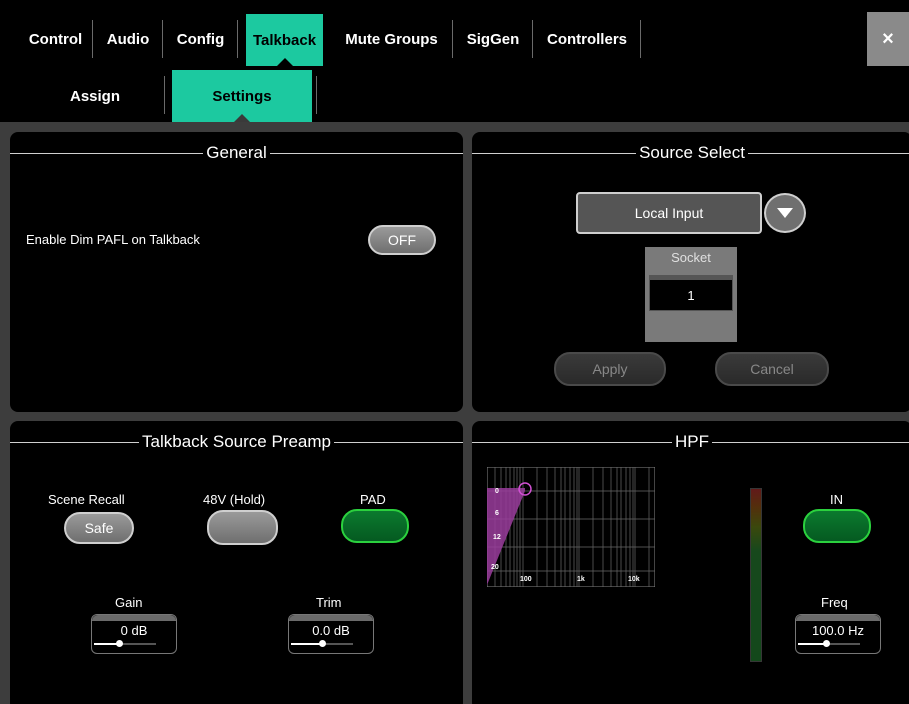 The width and height of the screenshot is (909, 704). I want to click on freq-label: Freq, so click(834, 602).